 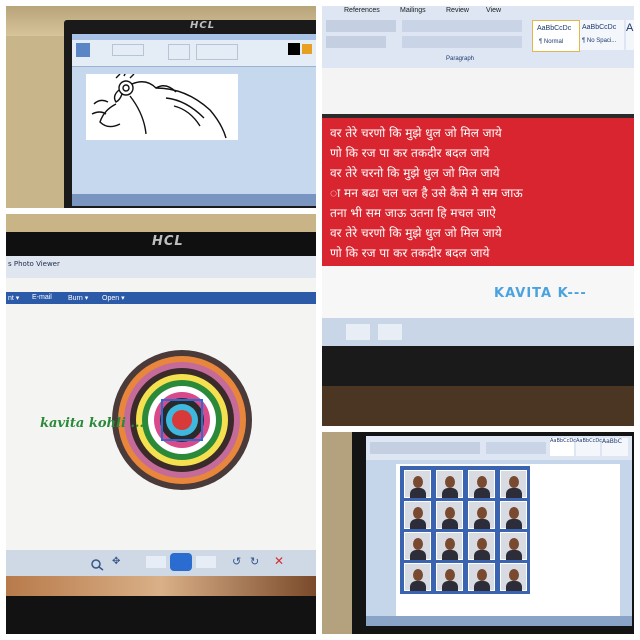 What do you see at coordinates (118, 562) in the screenshot?
I see `fit-icon: ✥` at bounding box center [118, 562].